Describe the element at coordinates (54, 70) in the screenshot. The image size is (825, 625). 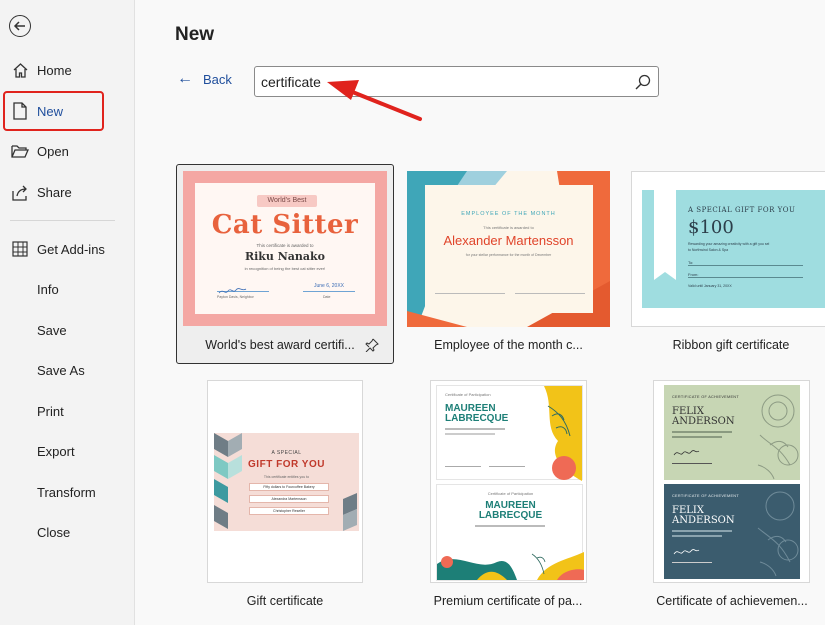
I see `sidebar-item-label: Home` at that location.